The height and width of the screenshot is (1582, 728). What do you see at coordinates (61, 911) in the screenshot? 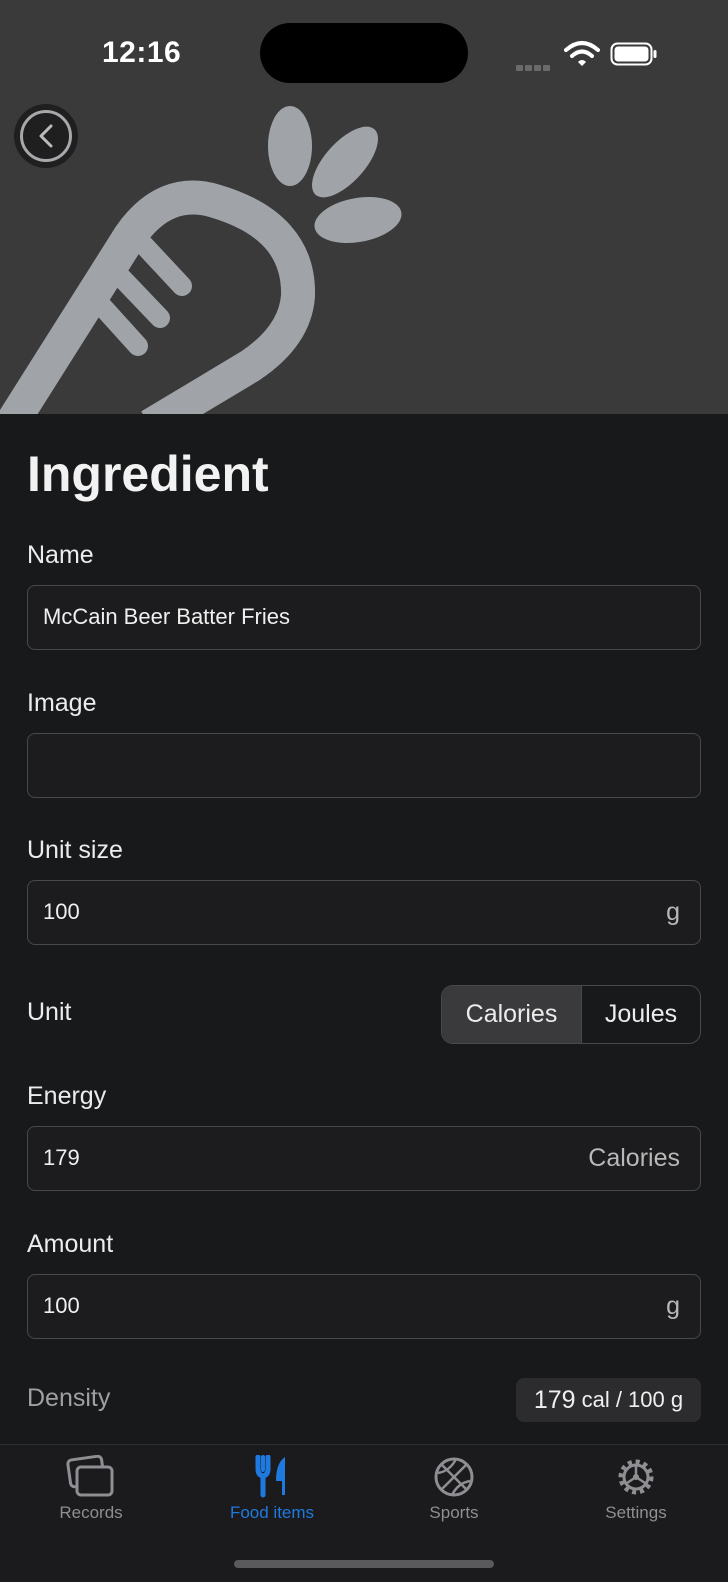
I see `unit-size-value: 100` at bounding box center [61, 911].